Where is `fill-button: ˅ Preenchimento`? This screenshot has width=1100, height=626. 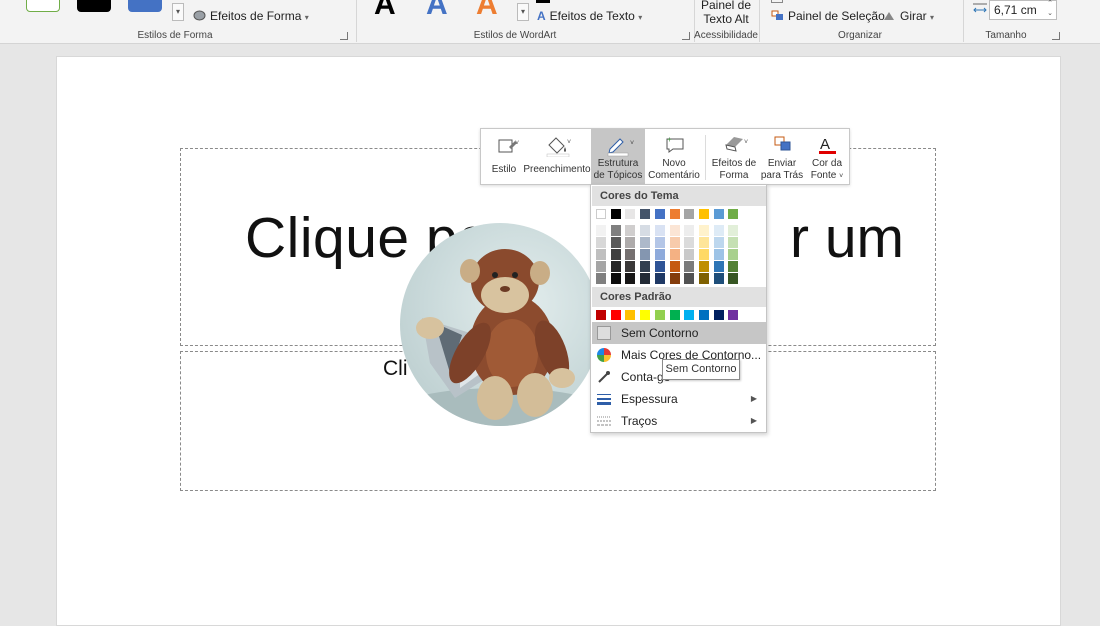 fill-button: ˅ Preenchimento is located at coordinates (557, 157).